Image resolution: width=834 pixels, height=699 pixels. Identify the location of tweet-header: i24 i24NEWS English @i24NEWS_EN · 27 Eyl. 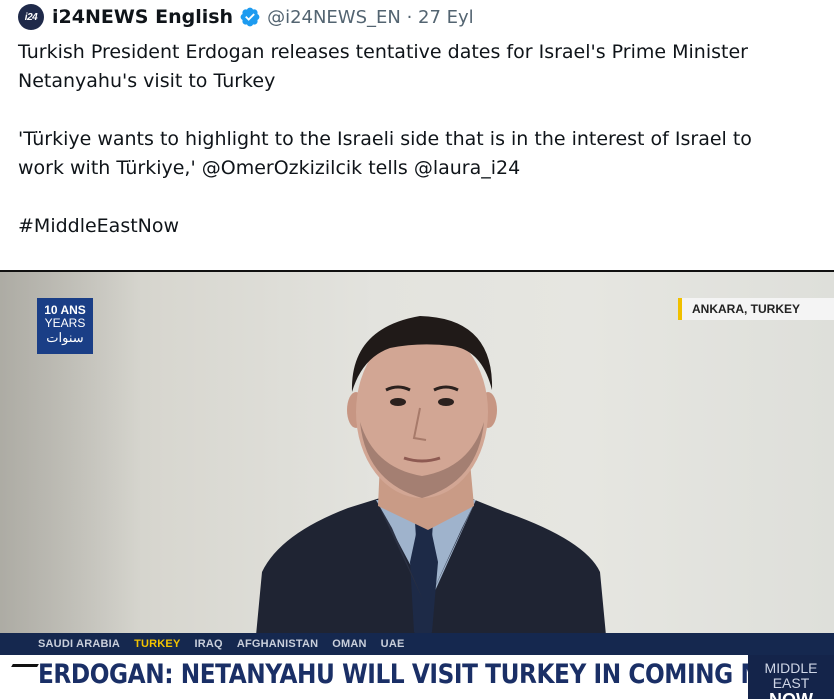
(246, 17).